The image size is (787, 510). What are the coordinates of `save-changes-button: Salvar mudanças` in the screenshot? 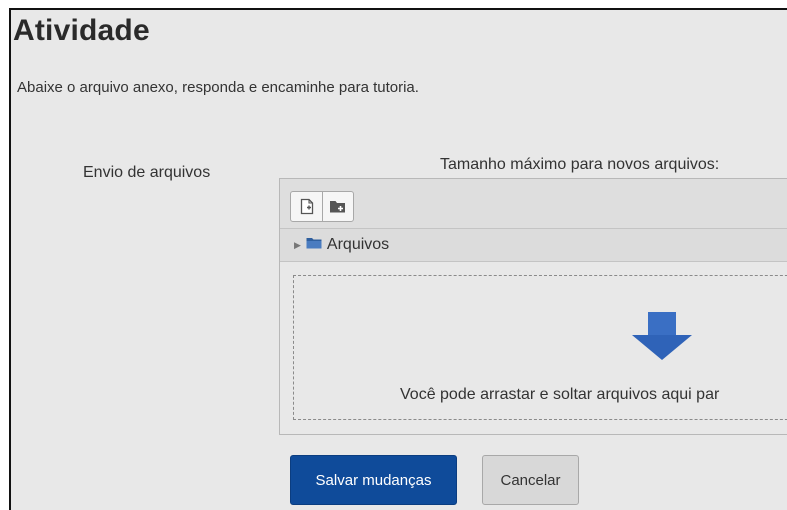 It's located at (373, 480).